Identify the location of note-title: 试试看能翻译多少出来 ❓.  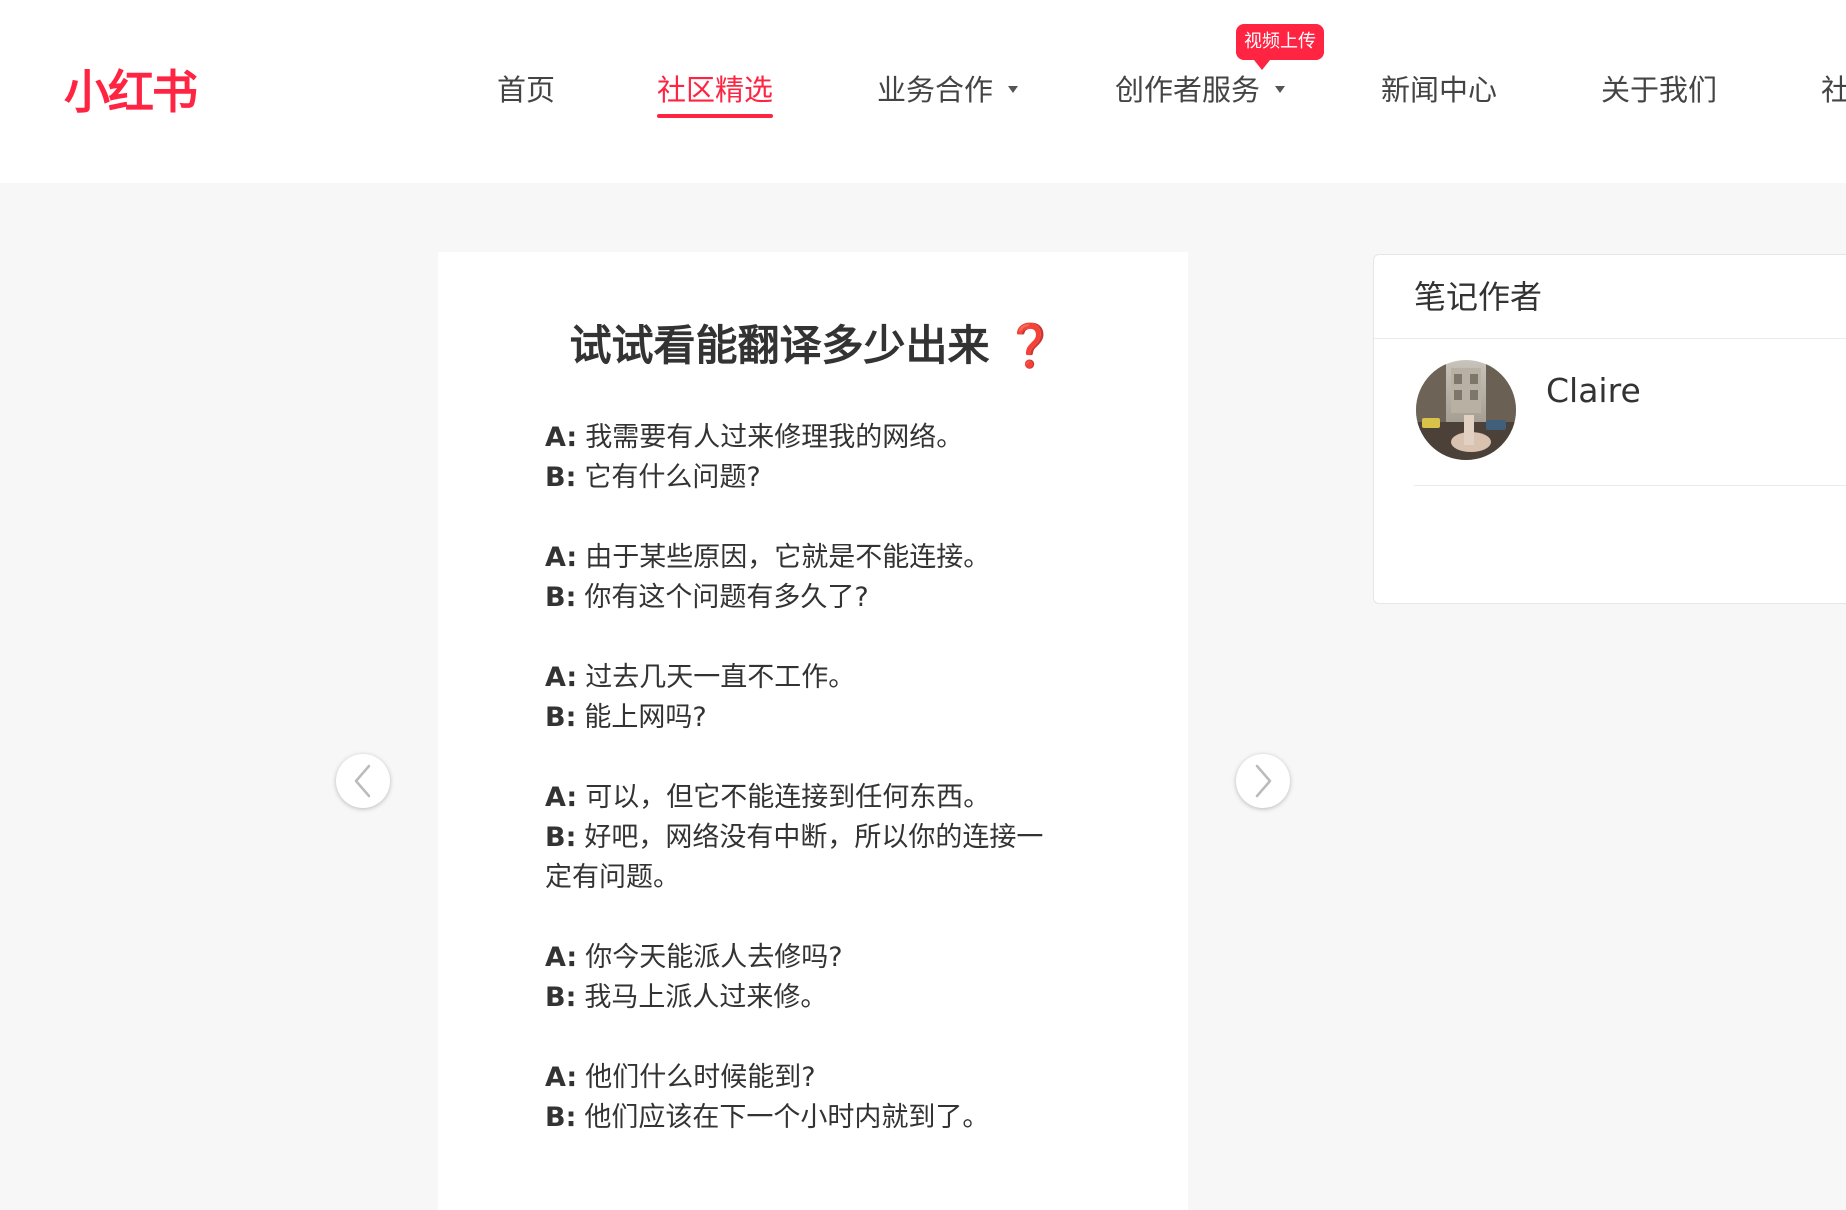
(813, 346).